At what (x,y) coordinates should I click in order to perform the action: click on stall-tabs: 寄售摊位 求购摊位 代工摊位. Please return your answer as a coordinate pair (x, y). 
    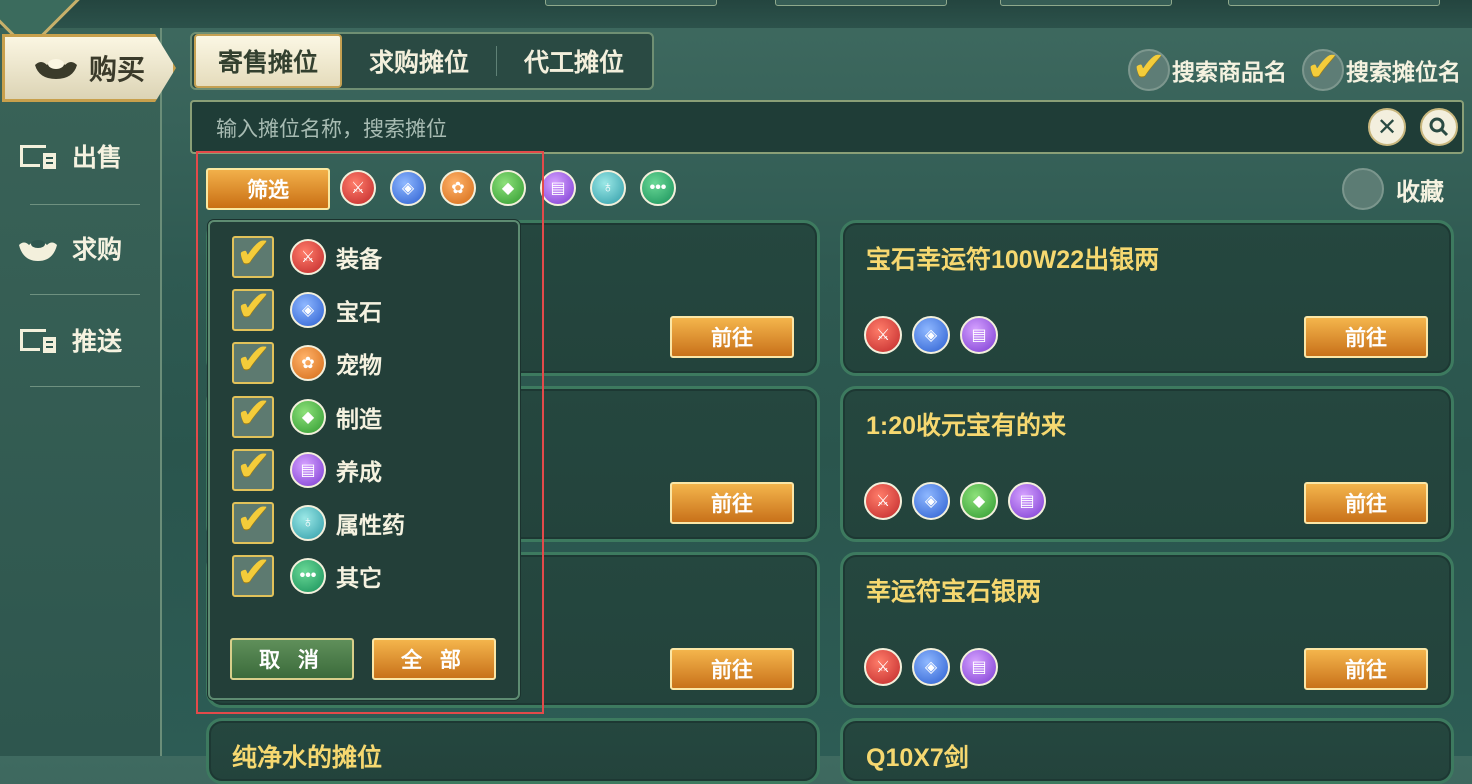
    Looking at the image, I should click on (422, 61).